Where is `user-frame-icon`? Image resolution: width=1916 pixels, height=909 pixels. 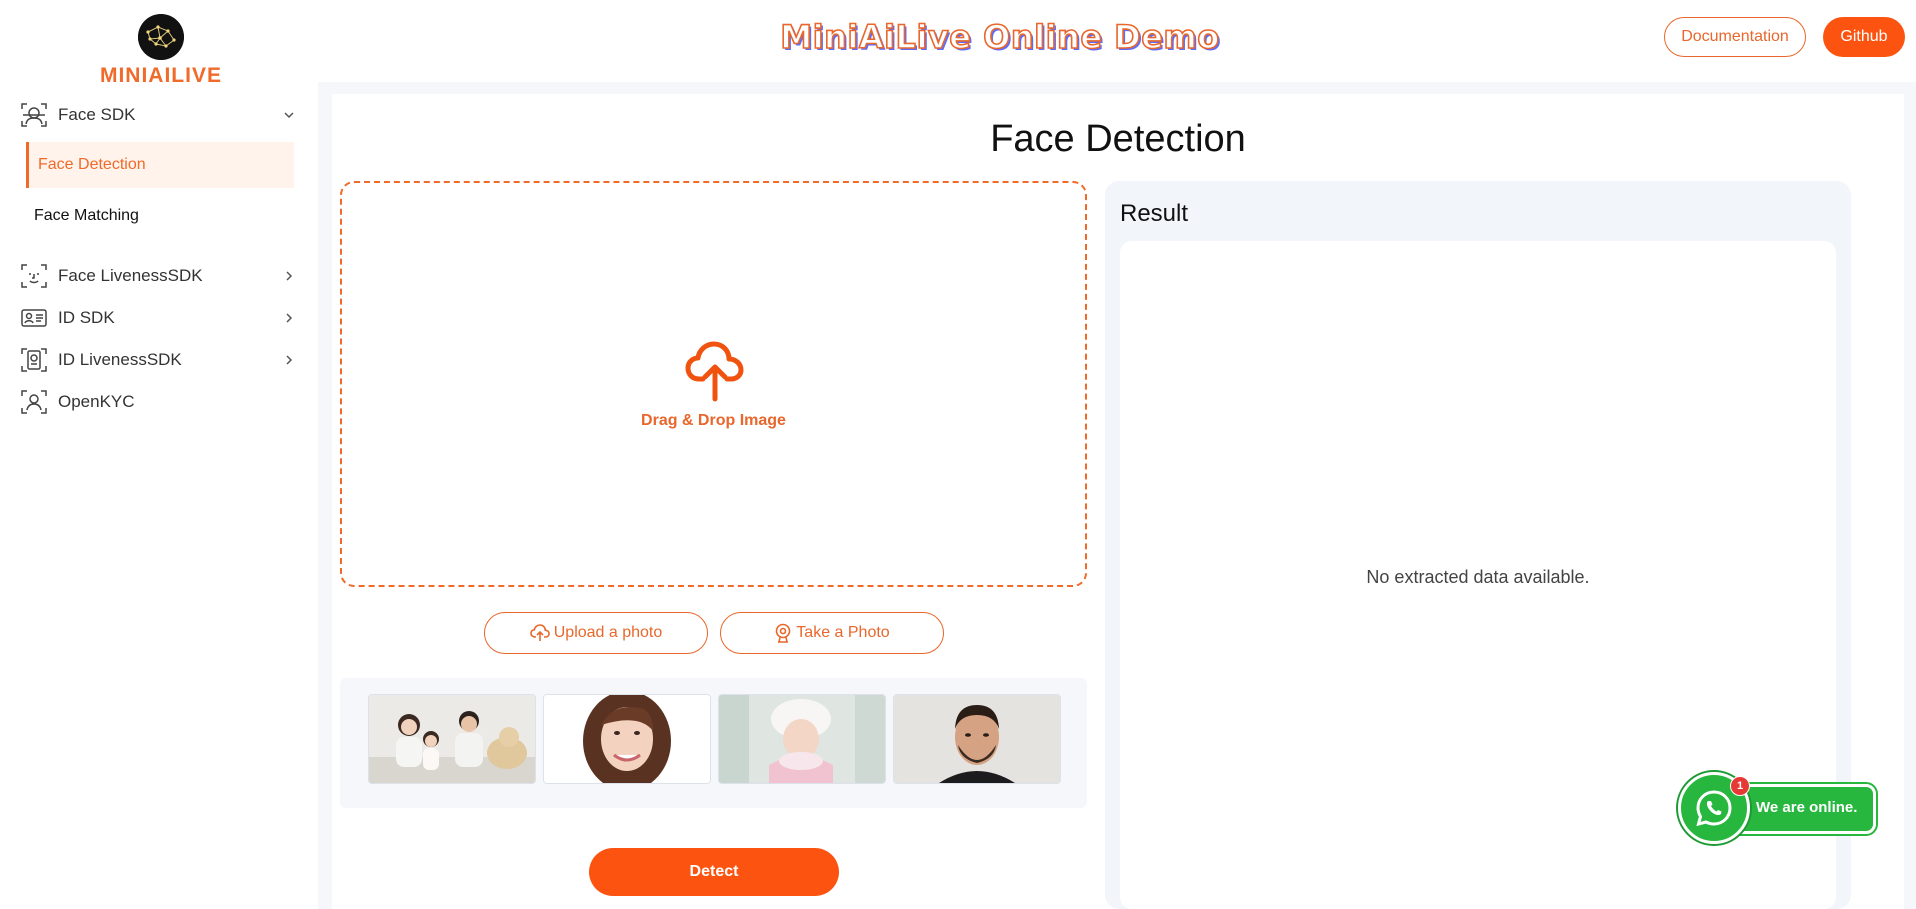 user-frame-icon is located at coordinates (34, 402).